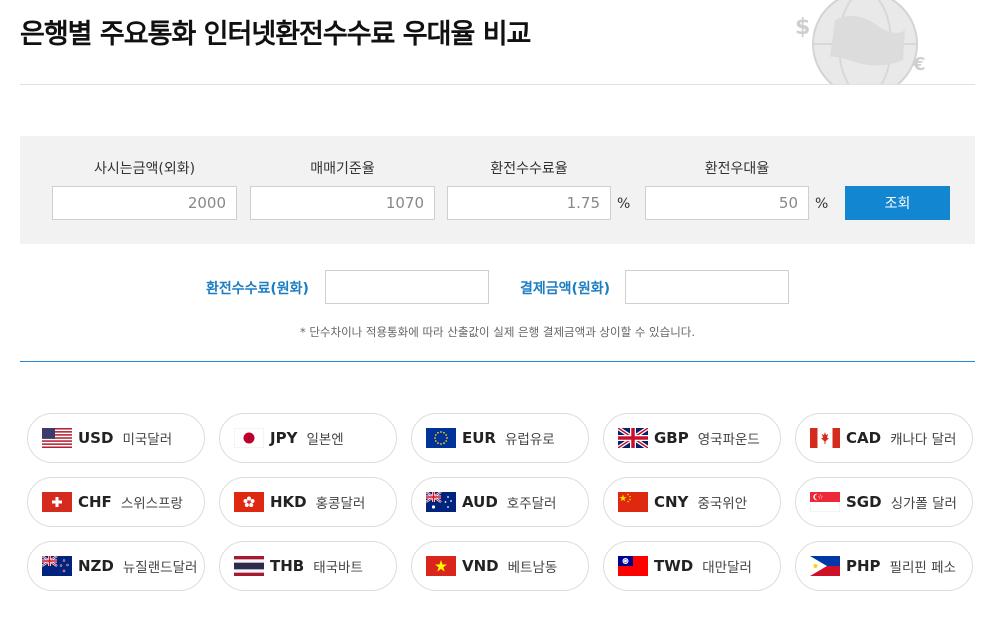 The height and width of the screenshot is (623, 995). Describe the element at coordinates (287, 566) in the screenshot. I see `currency-code: THB` at that location.